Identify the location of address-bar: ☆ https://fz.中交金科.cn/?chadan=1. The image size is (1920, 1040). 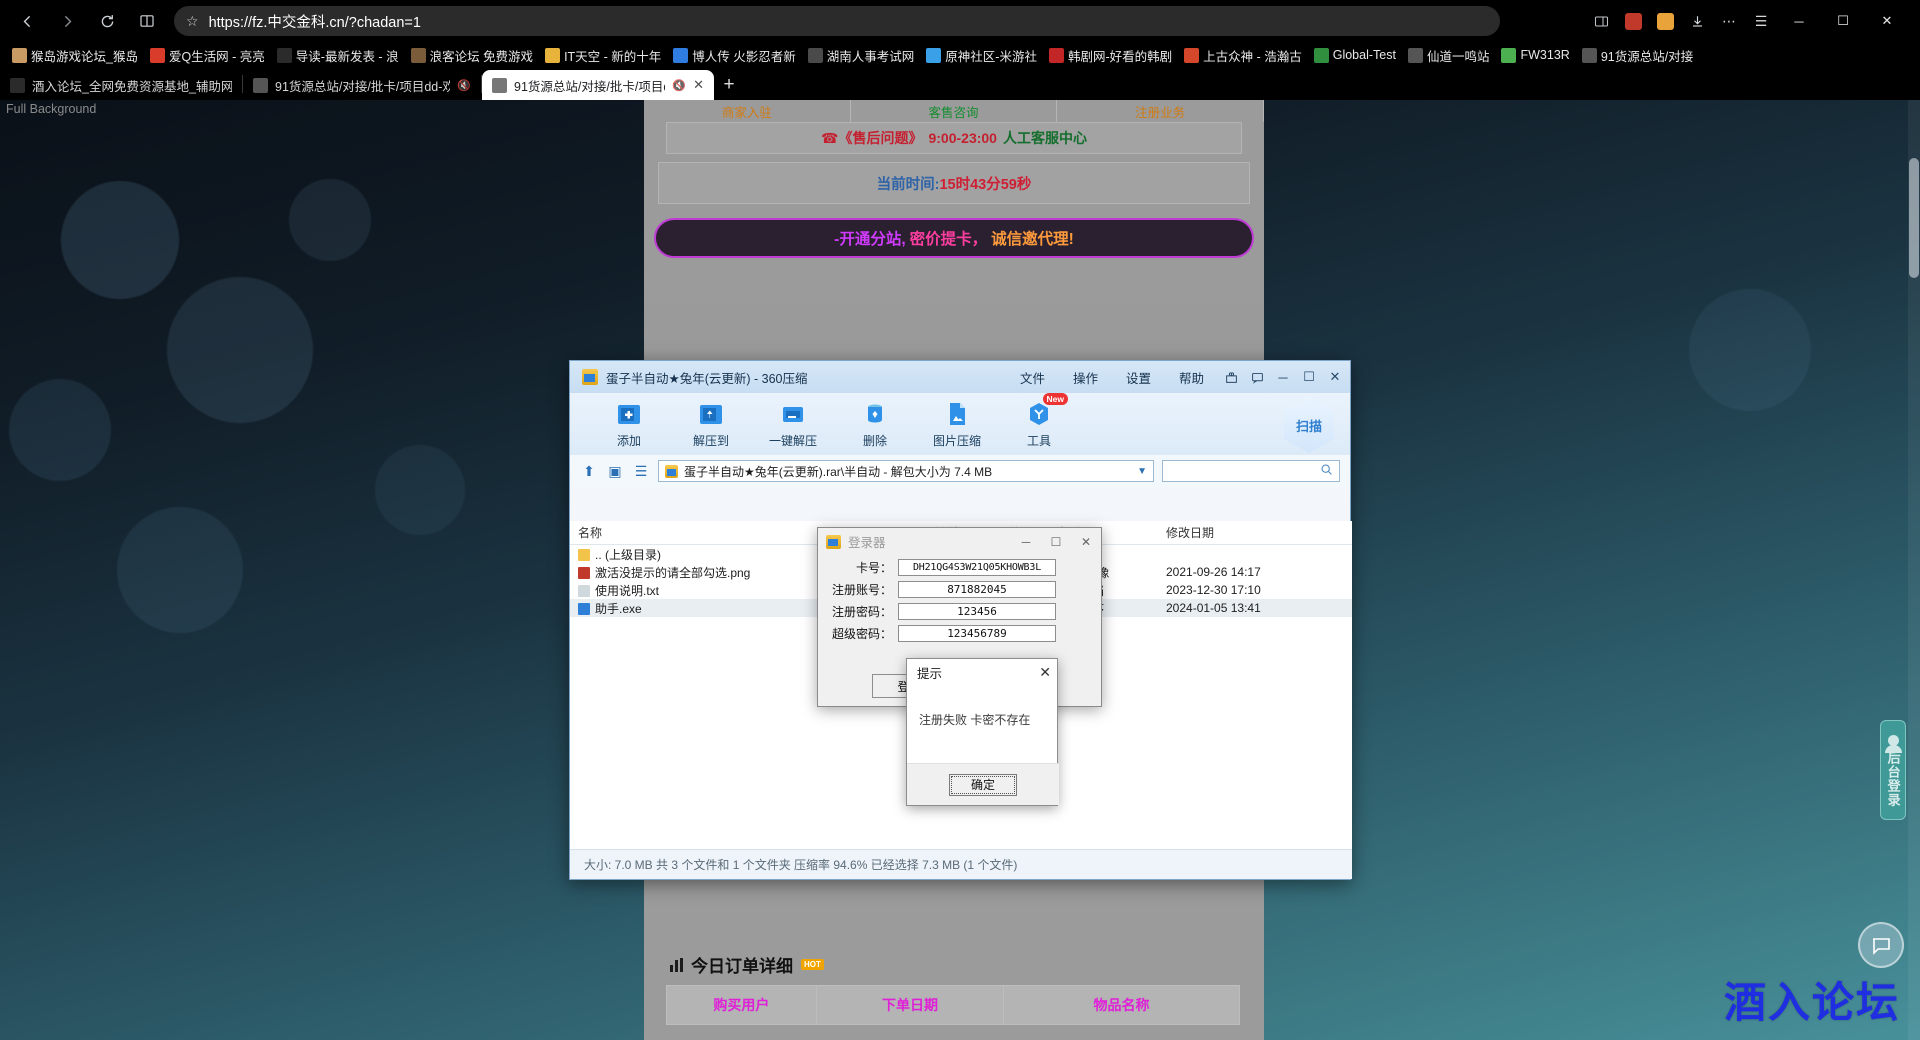
(837, 21).